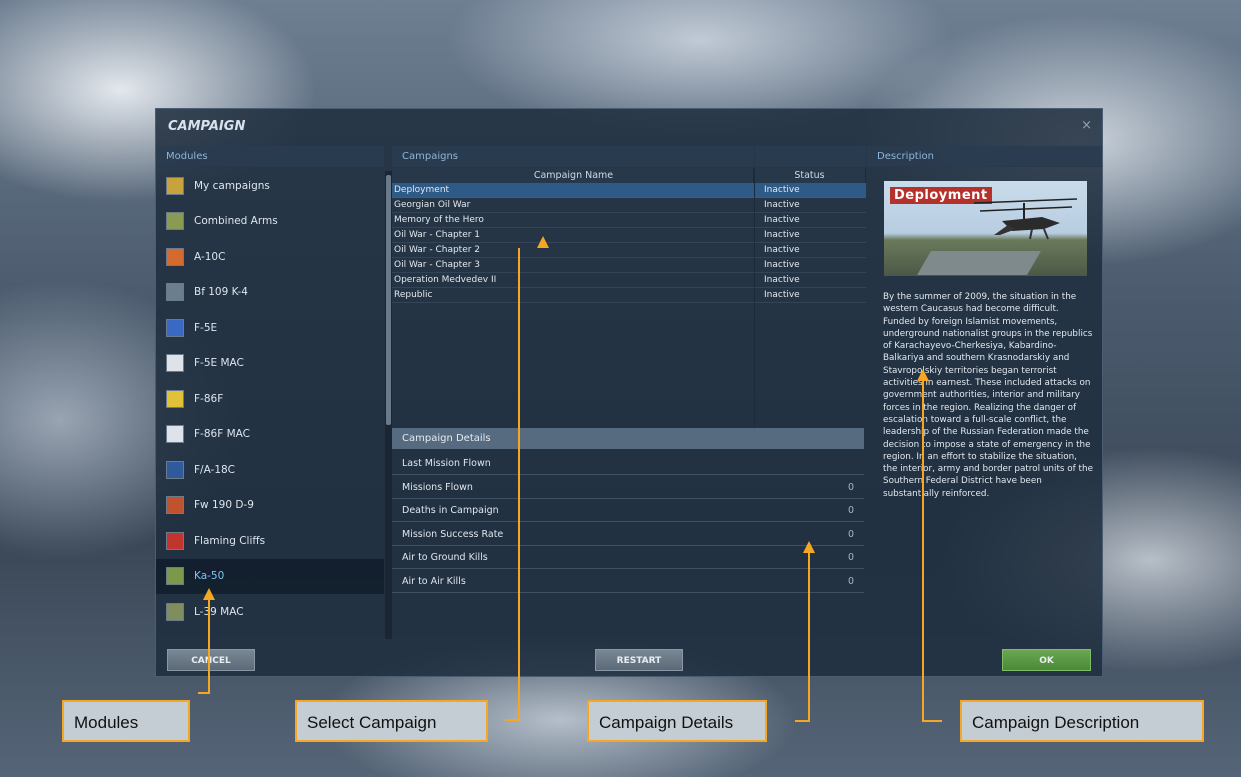 The width and height of the screenshot is (1241, 777). What do you see at coordinates (573, 156) in the screenshot?
I see `campaigns-header: Campaigns` at bounding box center [573, 156].